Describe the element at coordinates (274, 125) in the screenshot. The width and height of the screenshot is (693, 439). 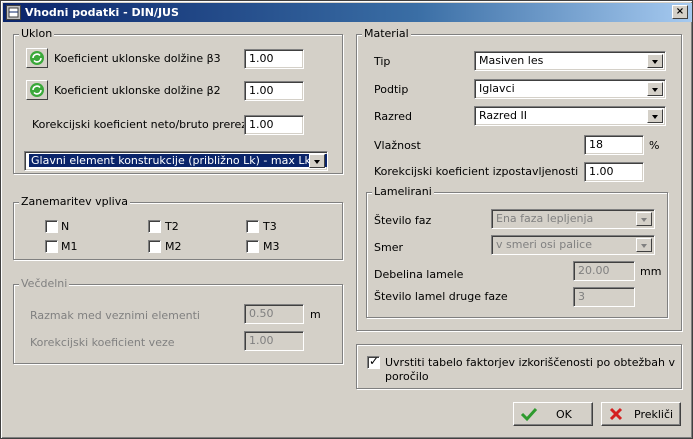
I see `neto-bruto-input: 1.00` at that location.